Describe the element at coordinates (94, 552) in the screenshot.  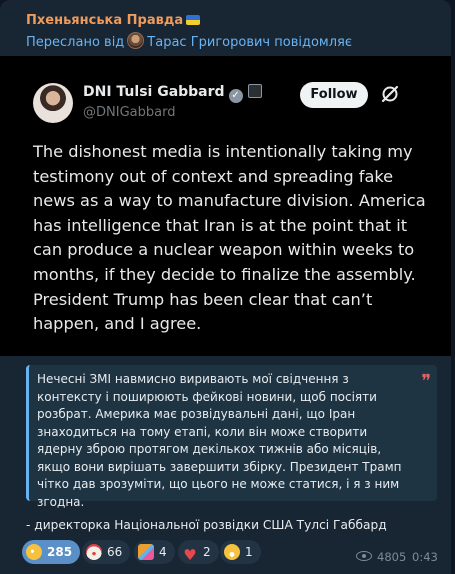
I see `clown-emoji-icon` at that location.